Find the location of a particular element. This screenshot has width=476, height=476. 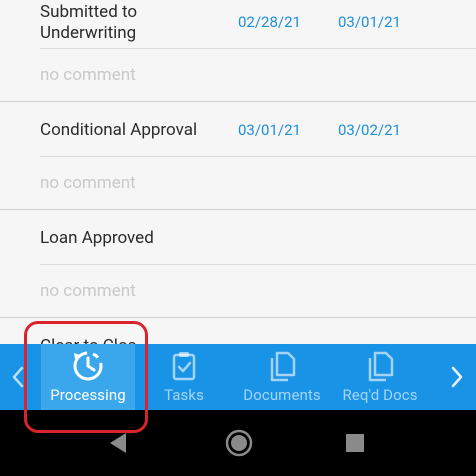

tab-tasks-label: Tasks is located at coordinates (184, 395).